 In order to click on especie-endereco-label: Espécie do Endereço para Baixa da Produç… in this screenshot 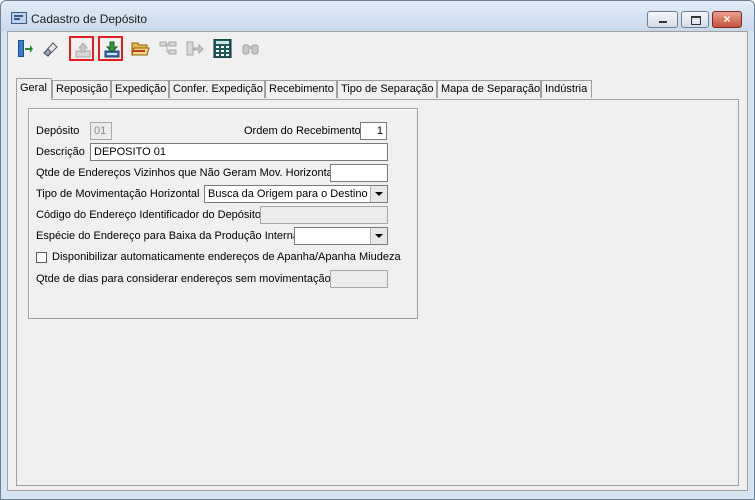, I will do `click(167, 236)`.